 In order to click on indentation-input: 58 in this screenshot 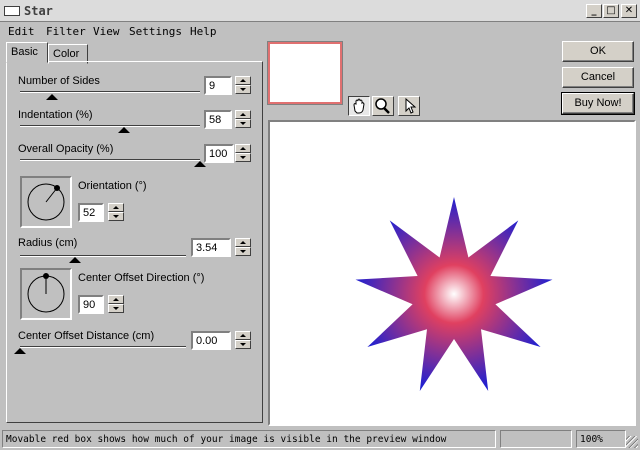, I will do `click(218, 119)`.